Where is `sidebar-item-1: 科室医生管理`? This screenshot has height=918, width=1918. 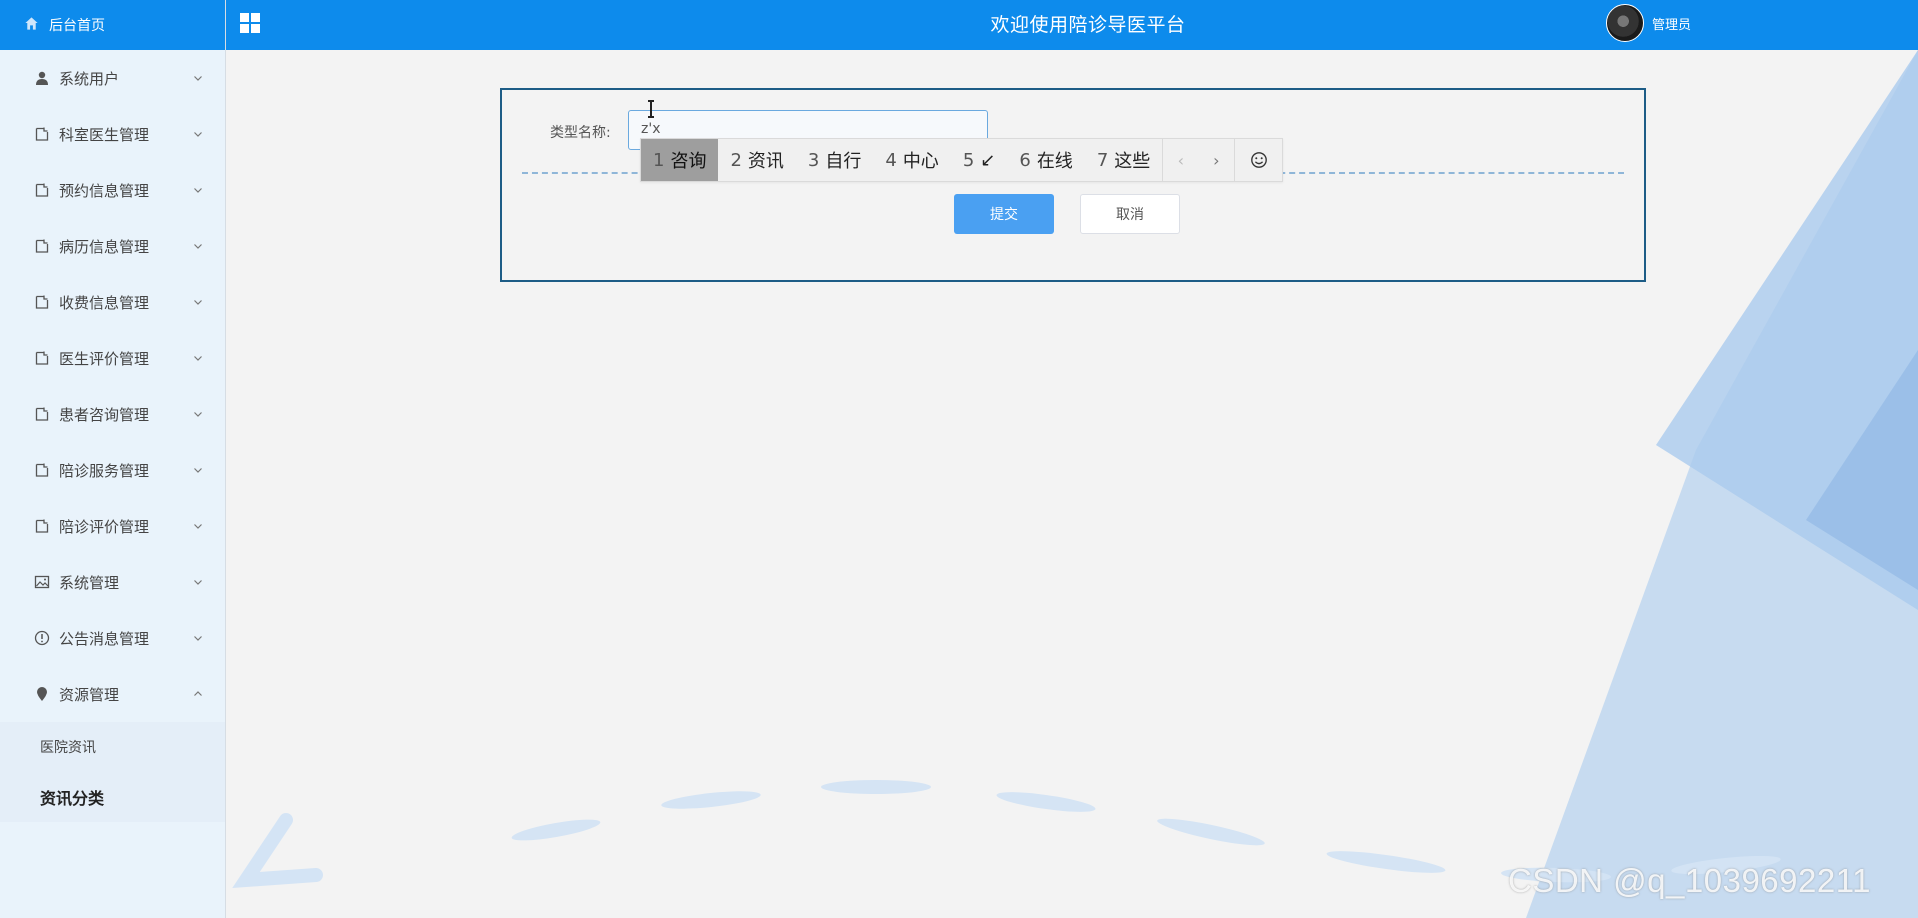 sidebar-item-1: 科室医生管理 is located at coordinates (112, 134).